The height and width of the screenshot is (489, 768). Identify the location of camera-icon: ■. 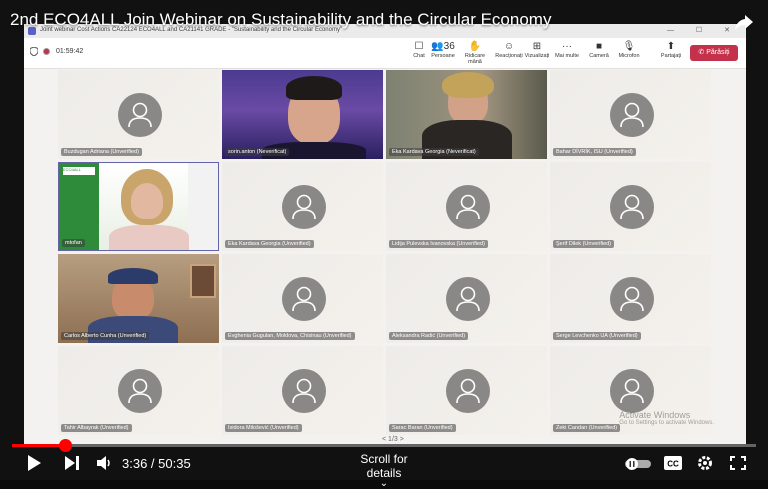
(599, 46).